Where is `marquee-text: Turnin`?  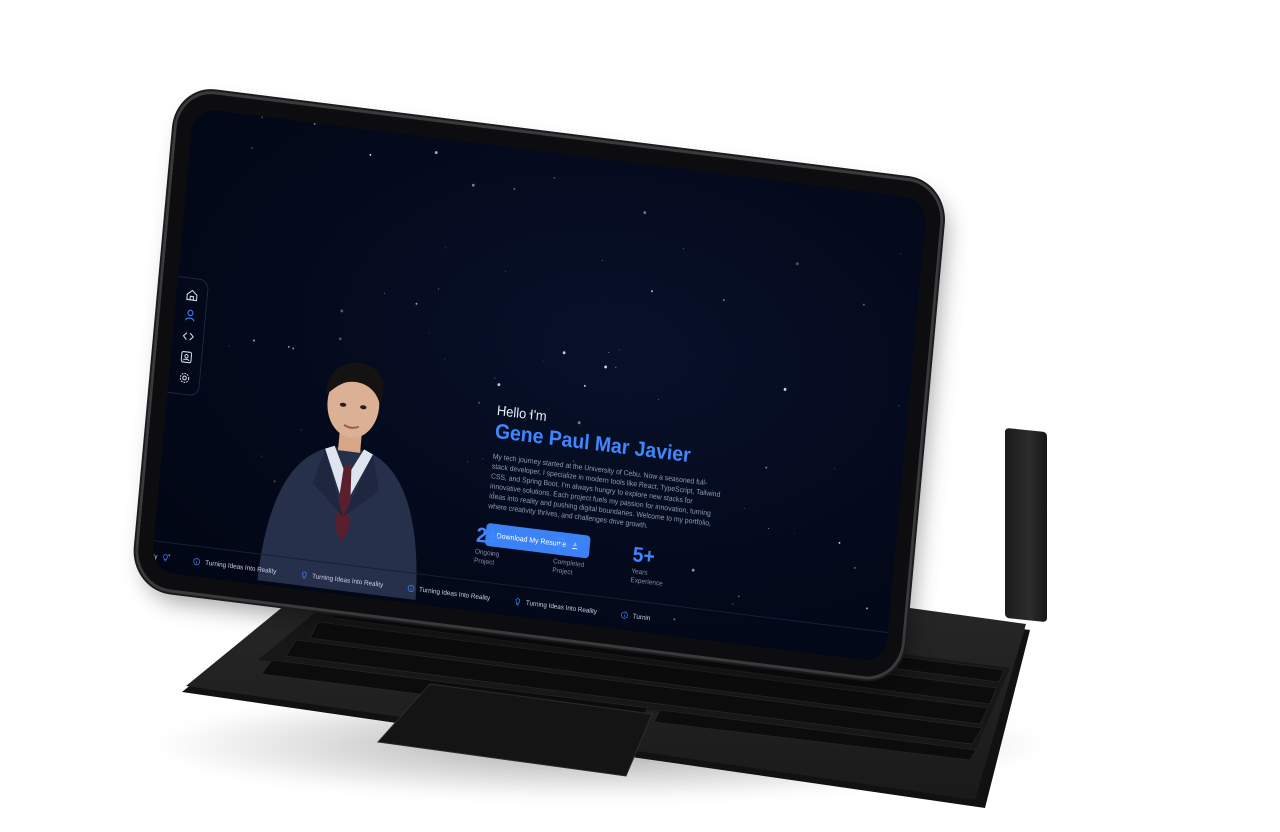
marquee-text: Turnin is located at coordinates (641, 617).